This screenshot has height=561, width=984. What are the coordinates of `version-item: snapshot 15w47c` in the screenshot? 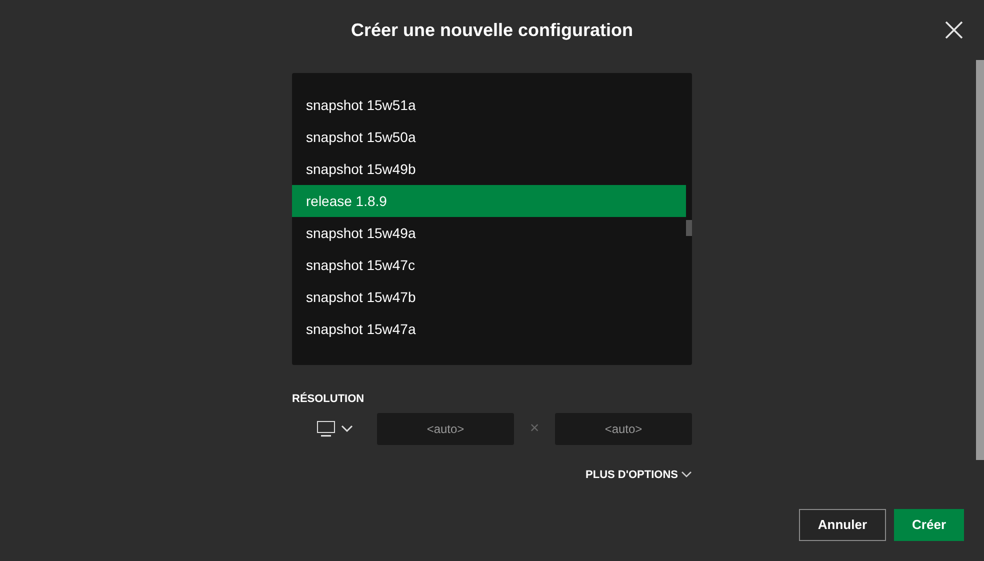 It's located at (489, 265).